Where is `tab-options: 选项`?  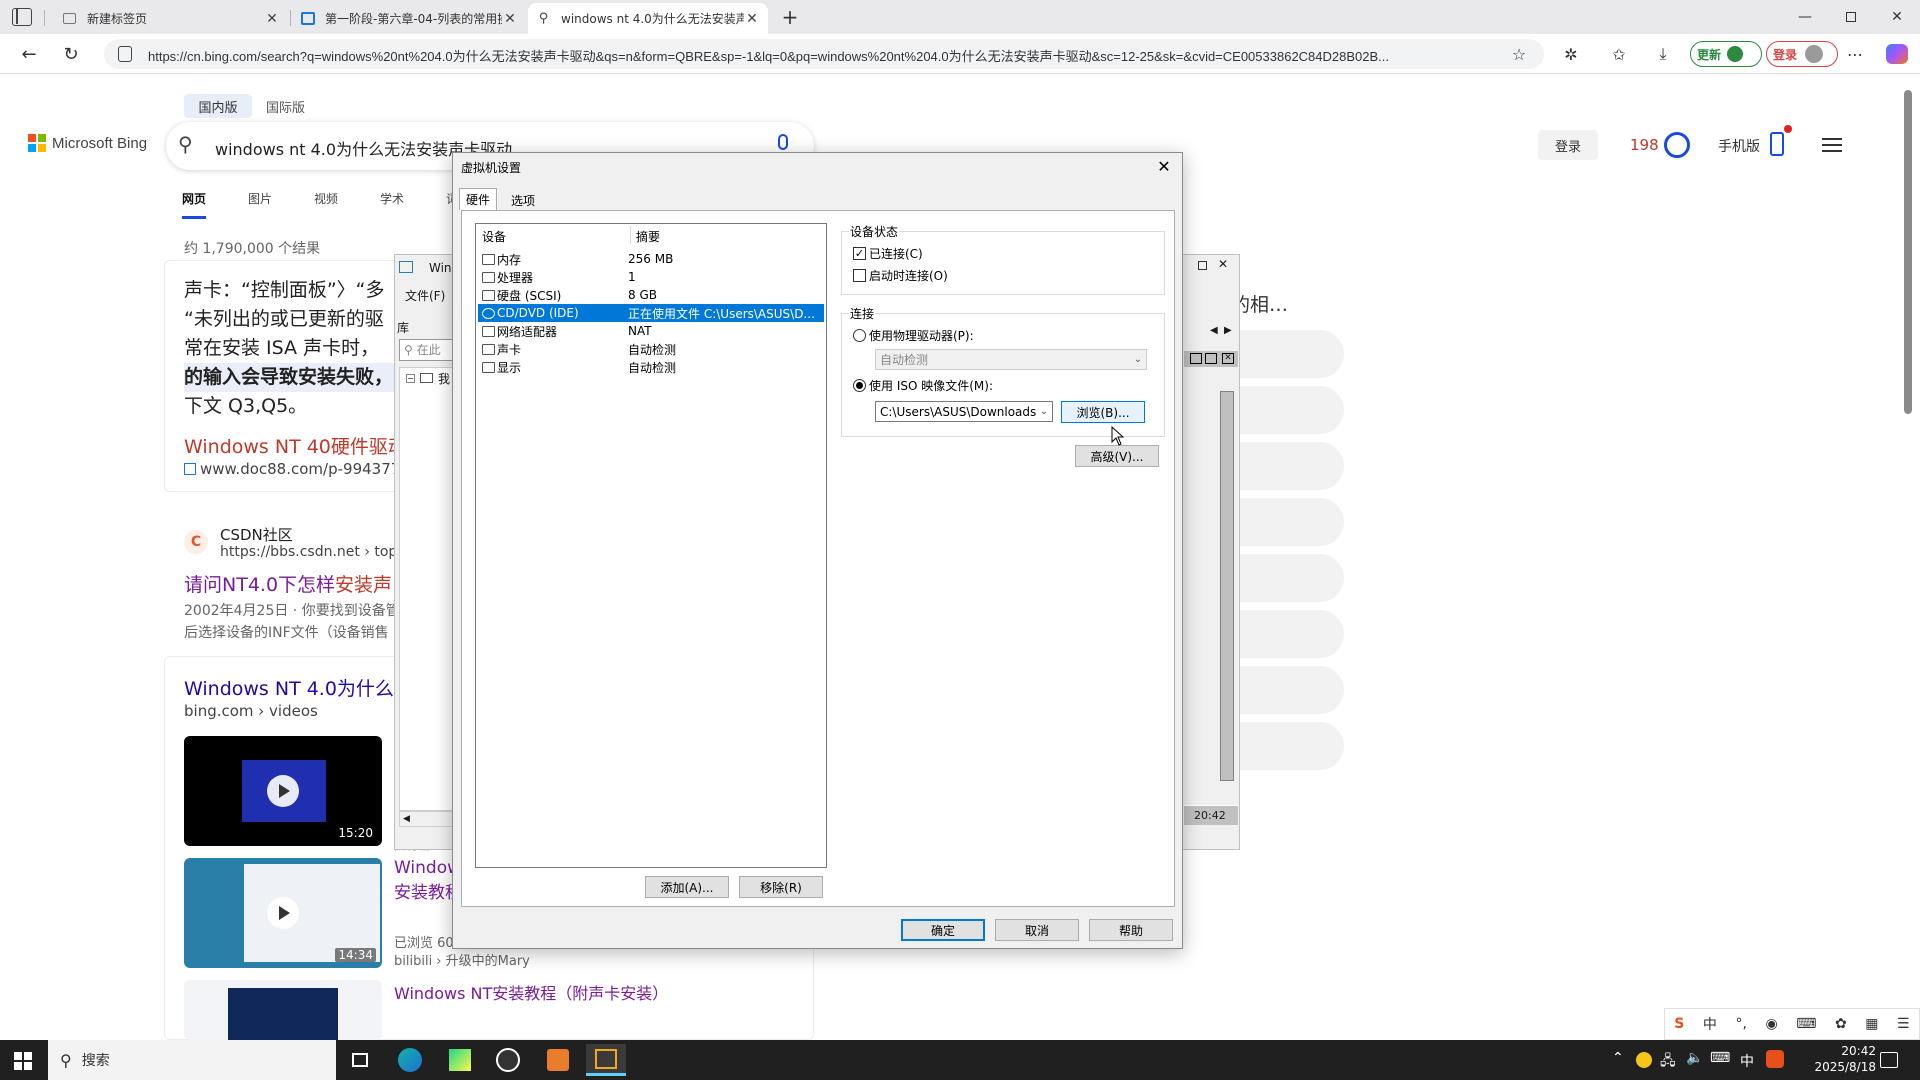 tab-options: 选项 is located at coordinates (523, 200).